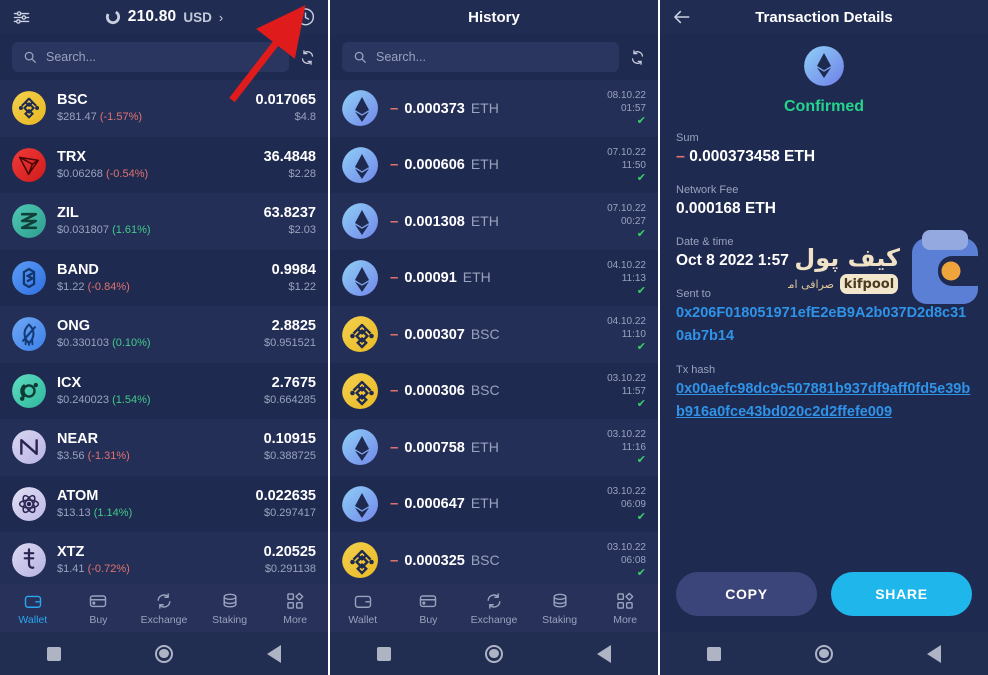  I want to click on card-icon, so click(428, 601).